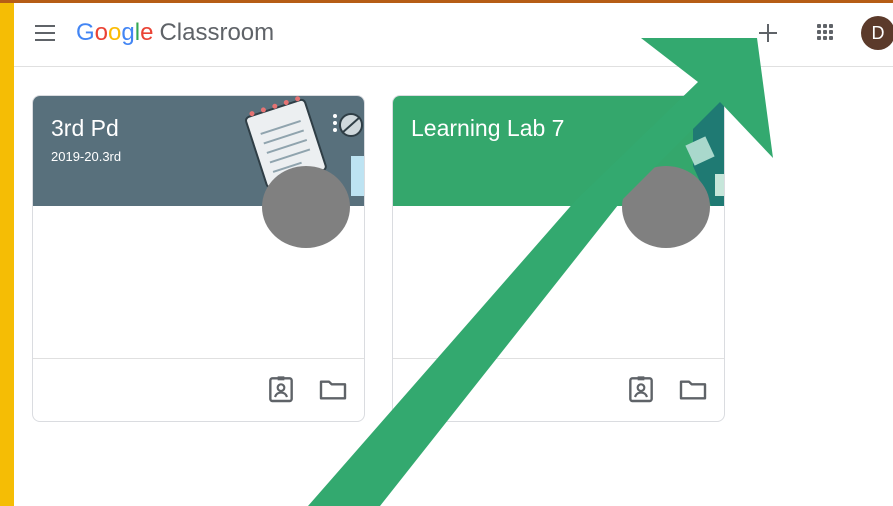 The height and width of the screenshot is (506, 893). Describe the element at coordinates (825, 32) in the screenshot. I see `apps-grid-icon` at that location.